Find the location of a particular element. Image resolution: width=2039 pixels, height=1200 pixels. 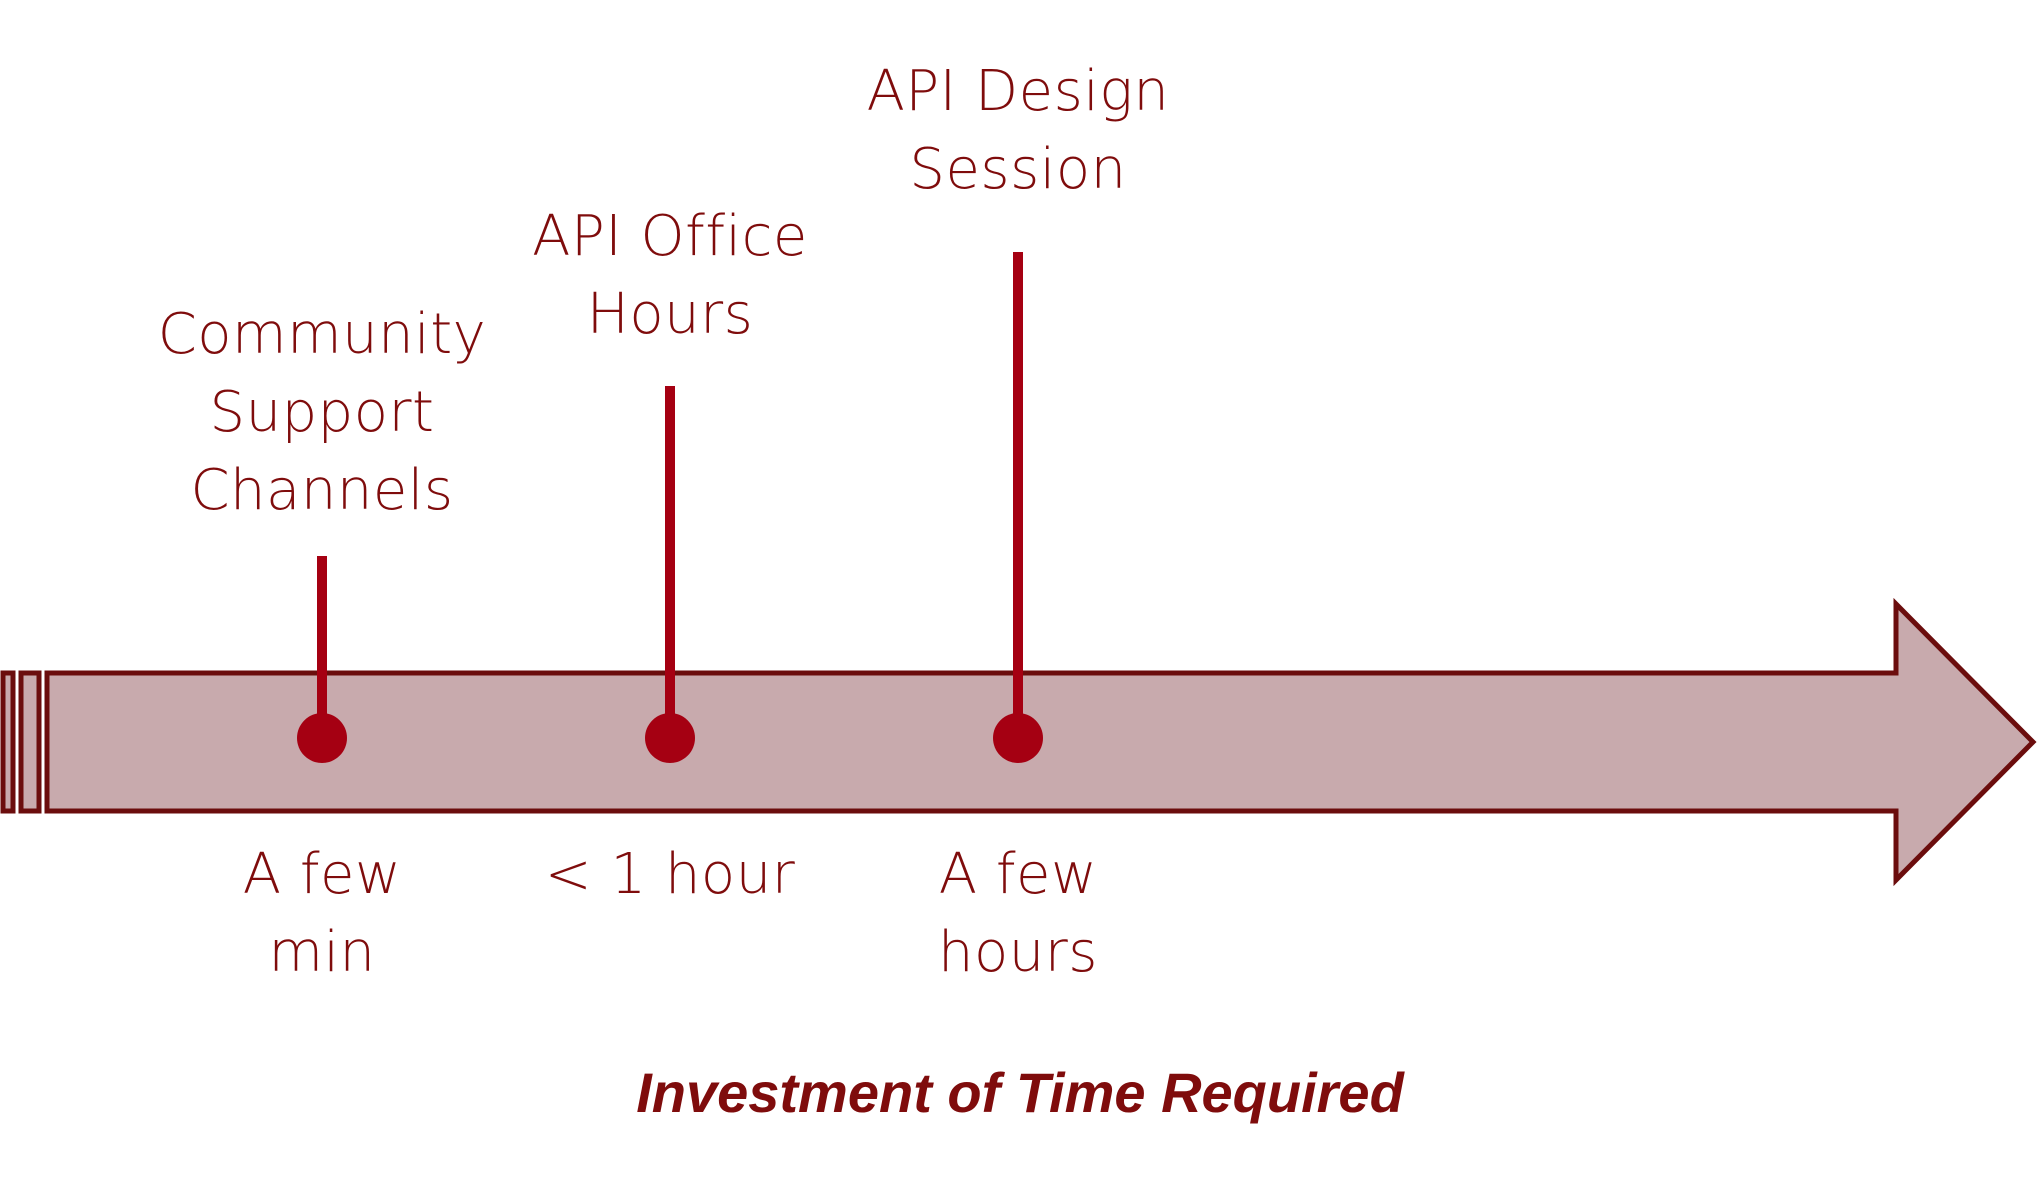

time-label-few-hours: A few hours is located at coordinates (1018, 914).